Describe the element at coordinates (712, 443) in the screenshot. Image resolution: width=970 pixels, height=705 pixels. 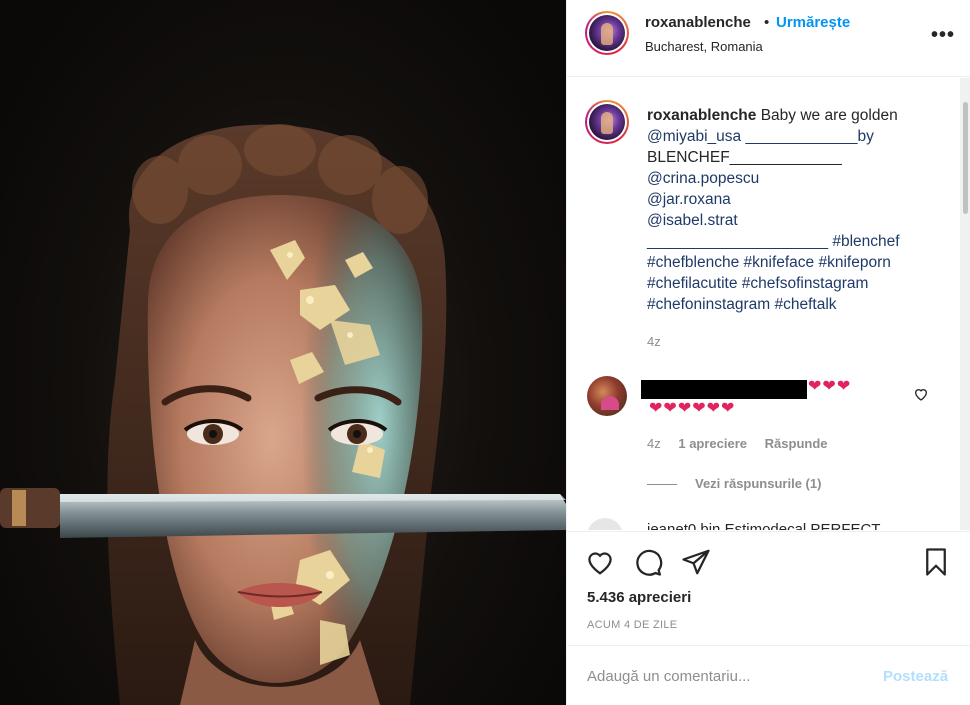
I see `comment-likes: 1 apreciere` at that location.